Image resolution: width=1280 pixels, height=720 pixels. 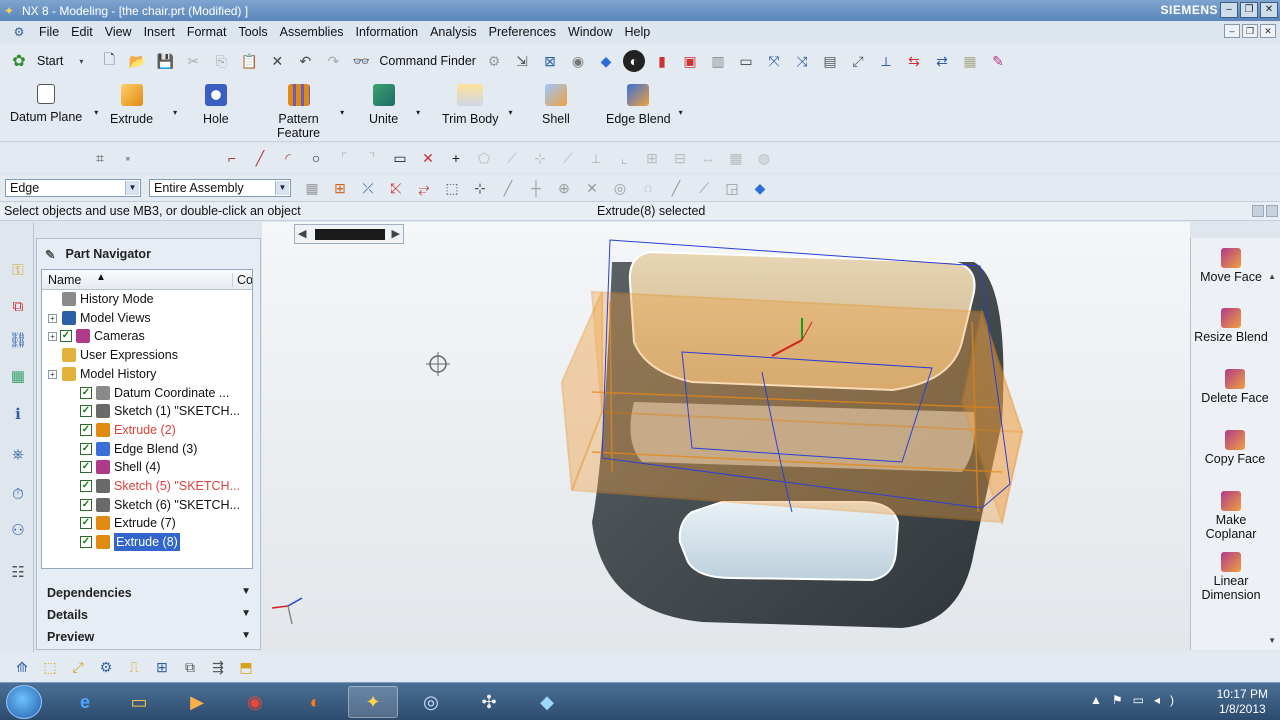 What do you see at coordinates (18, 573) in the screenshot?
I see `roles-icon: ☷` at bounding box center [18, 573].